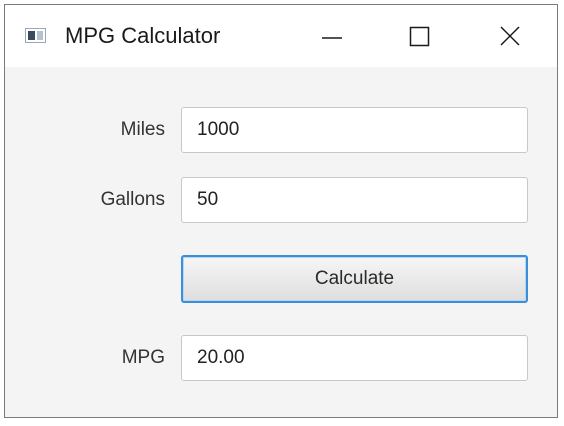 The image size is (564, 426). I want to click on mpg-output-field, so click(354, 358).